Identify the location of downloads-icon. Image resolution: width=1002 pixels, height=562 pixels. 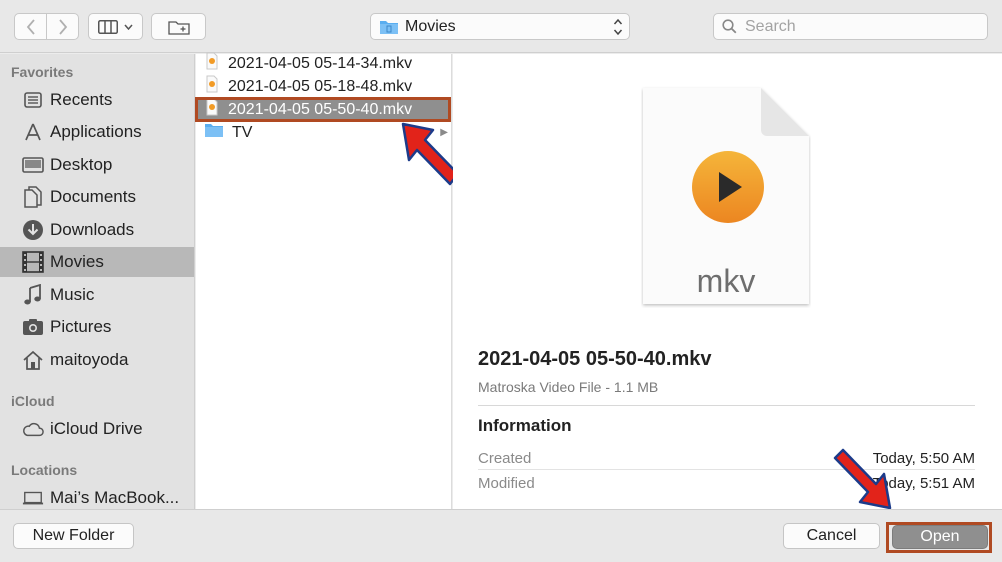
(33, 230).